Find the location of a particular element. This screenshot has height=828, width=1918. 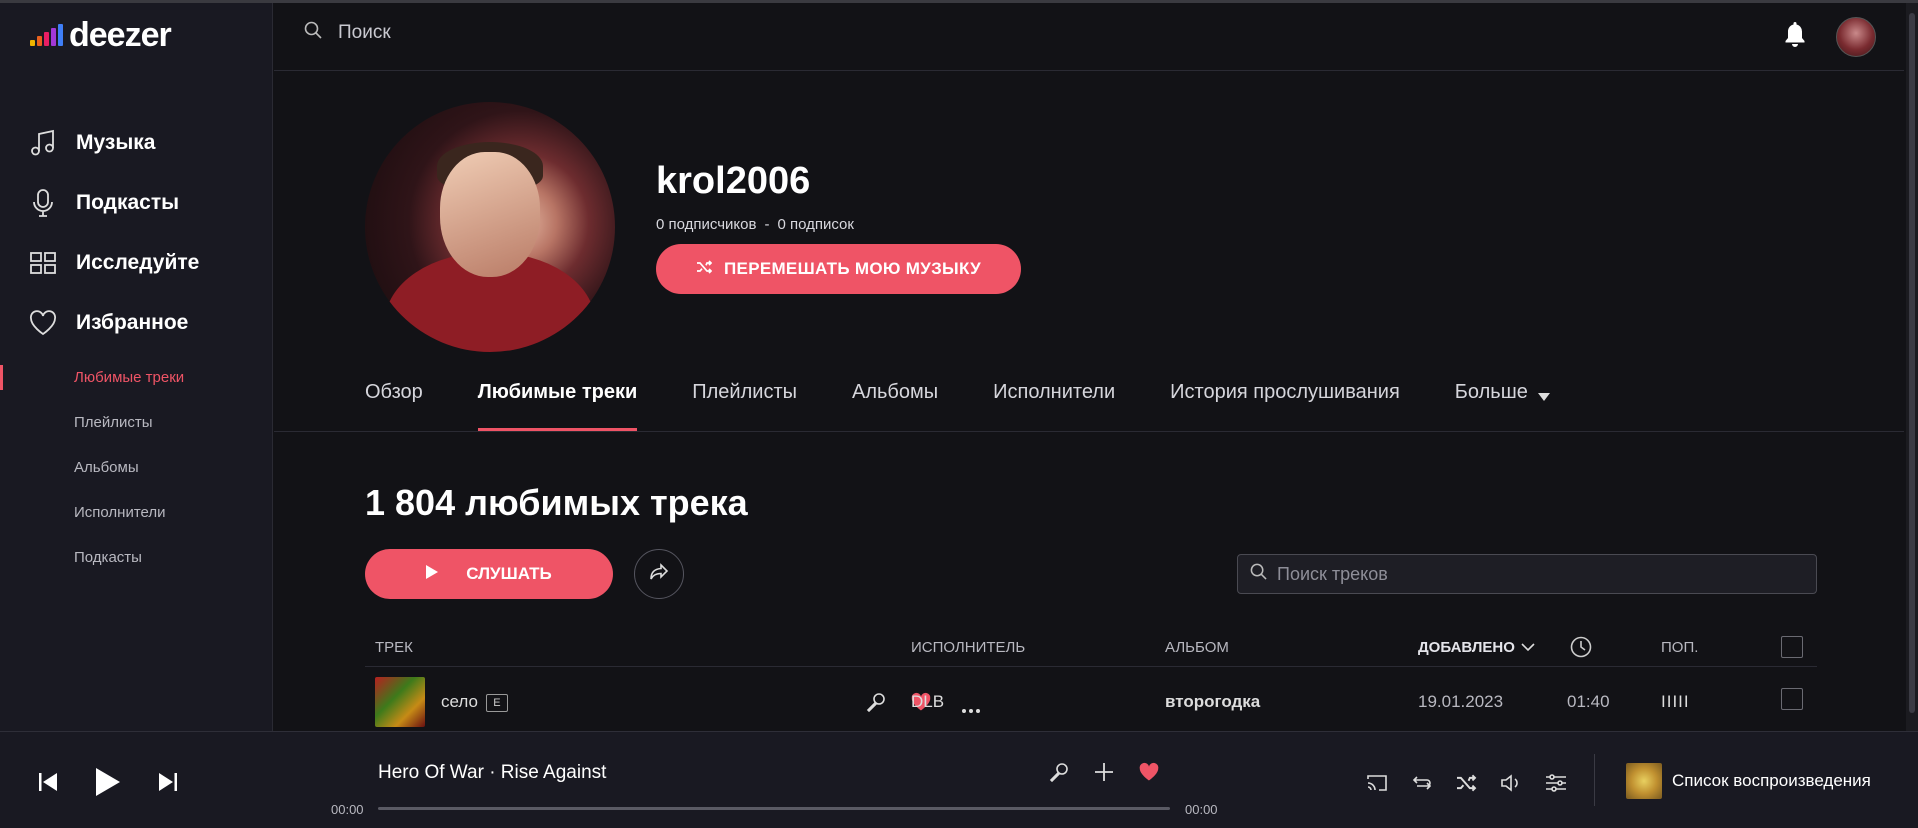

duration-clock-icon is located at coordinates (1581, 649).